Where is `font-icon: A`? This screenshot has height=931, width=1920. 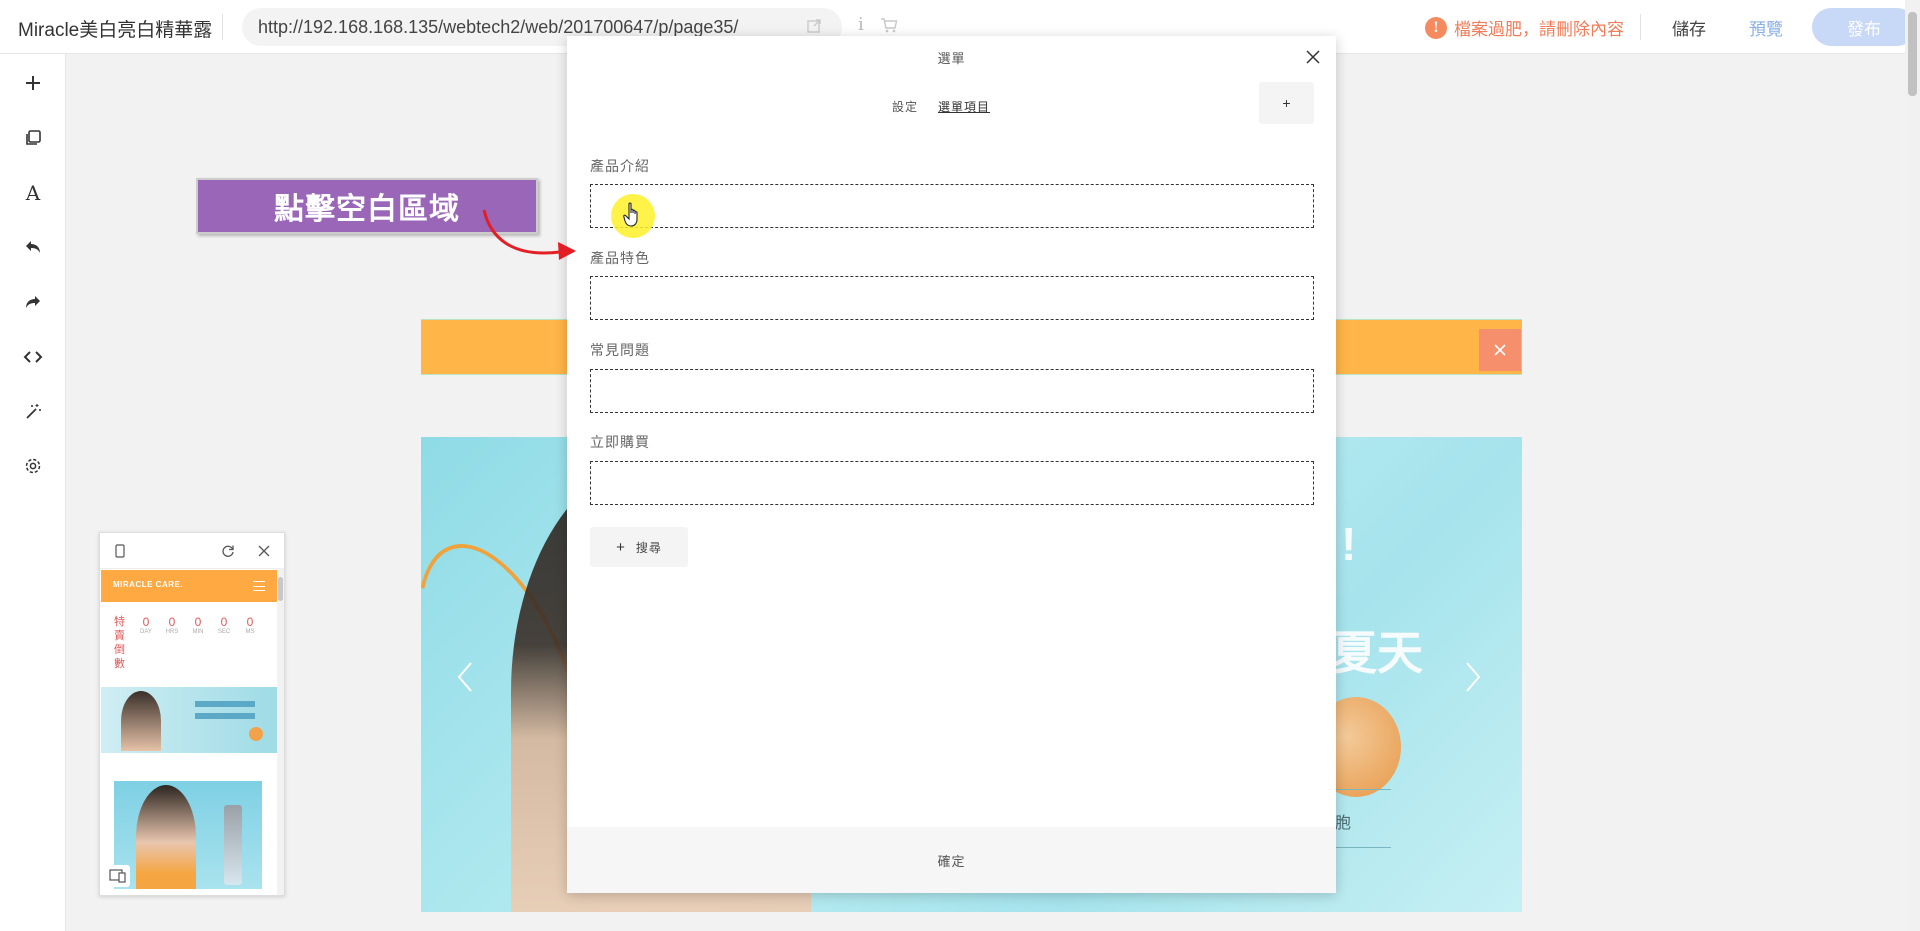 font-icon: A is located at coordinates (33, 193).